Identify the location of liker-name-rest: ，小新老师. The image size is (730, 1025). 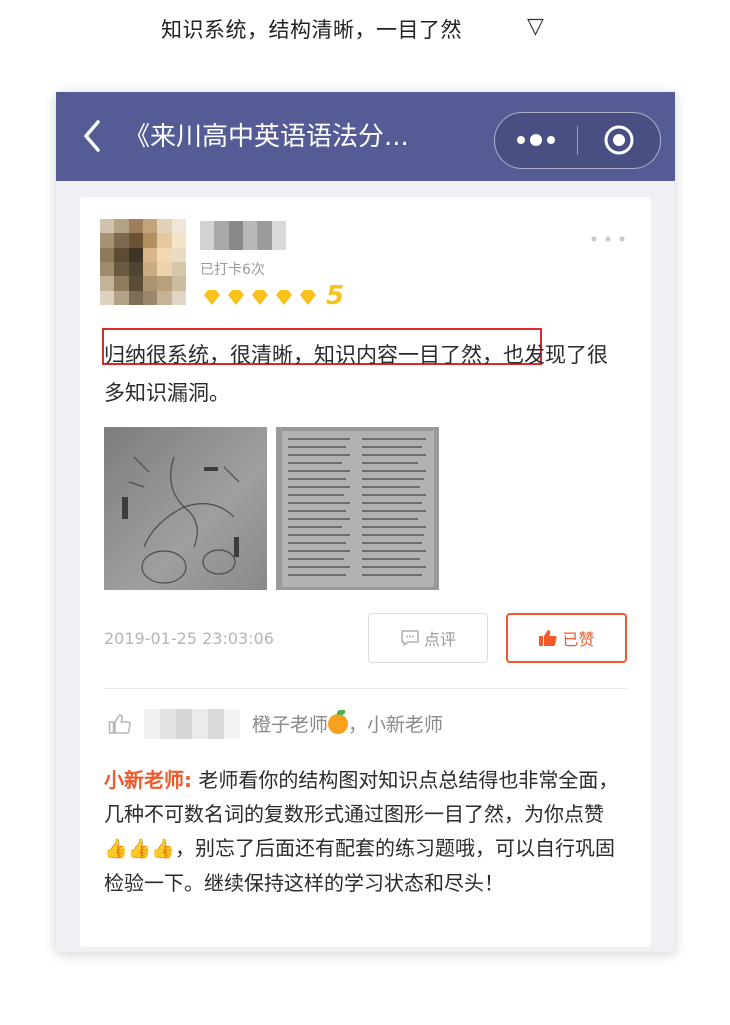
(395, 725).